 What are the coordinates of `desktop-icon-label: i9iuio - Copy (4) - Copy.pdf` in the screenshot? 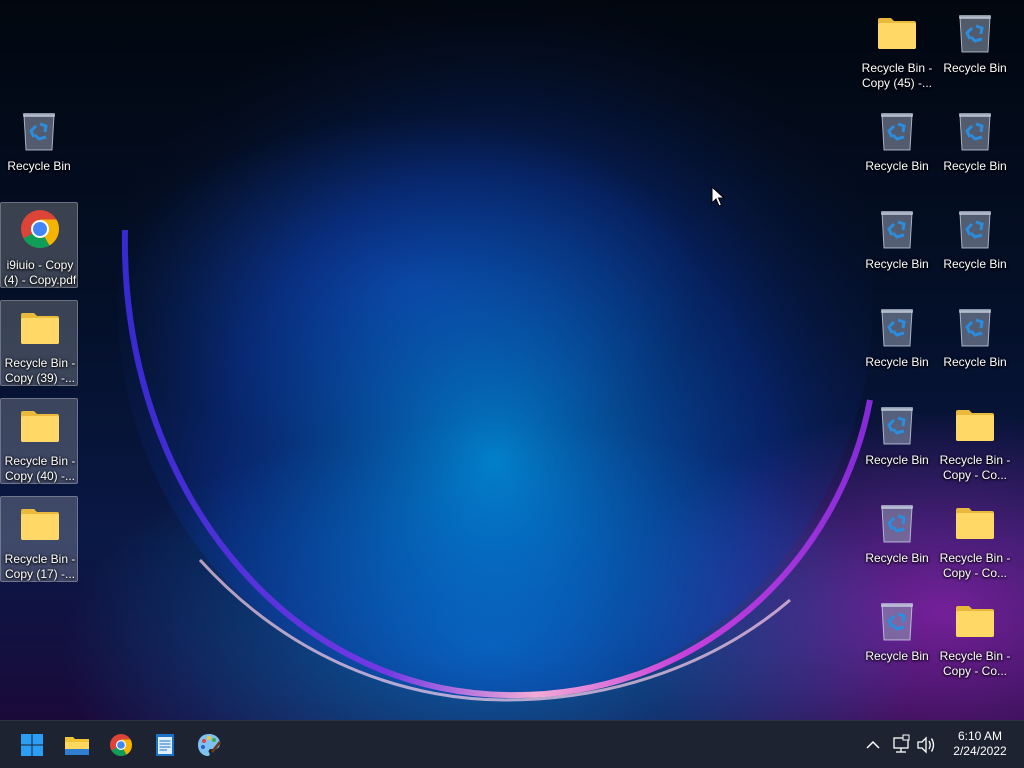 It's located at (40, 272).